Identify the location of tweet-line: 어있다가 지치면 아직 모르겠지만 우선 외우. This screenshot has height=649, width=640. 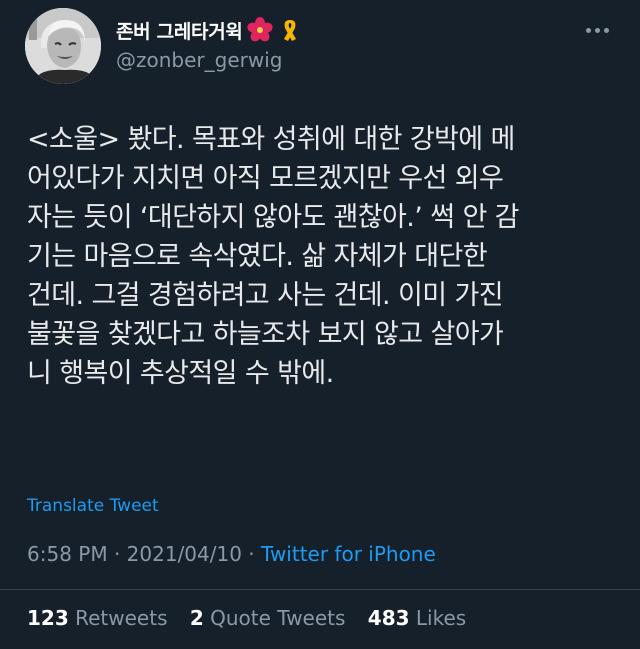
(265, 178).